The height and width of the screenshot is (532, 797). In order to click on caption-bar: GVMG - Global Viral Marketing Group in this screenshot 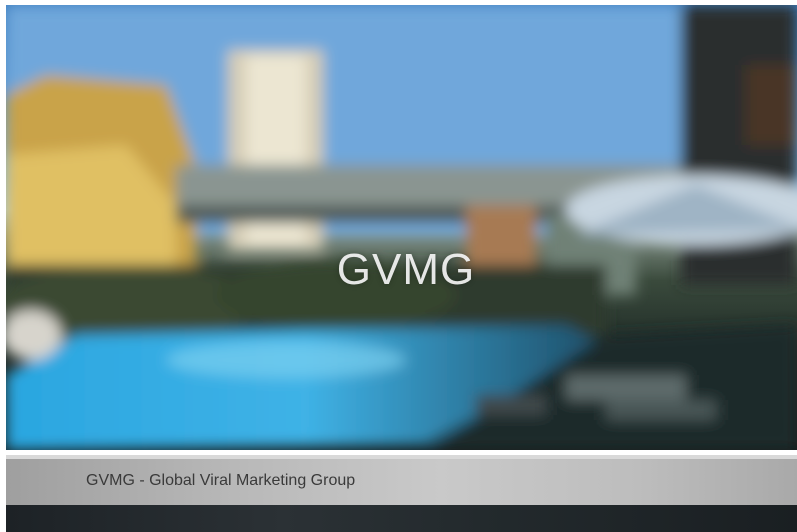, I will do `click(401, 480)`.